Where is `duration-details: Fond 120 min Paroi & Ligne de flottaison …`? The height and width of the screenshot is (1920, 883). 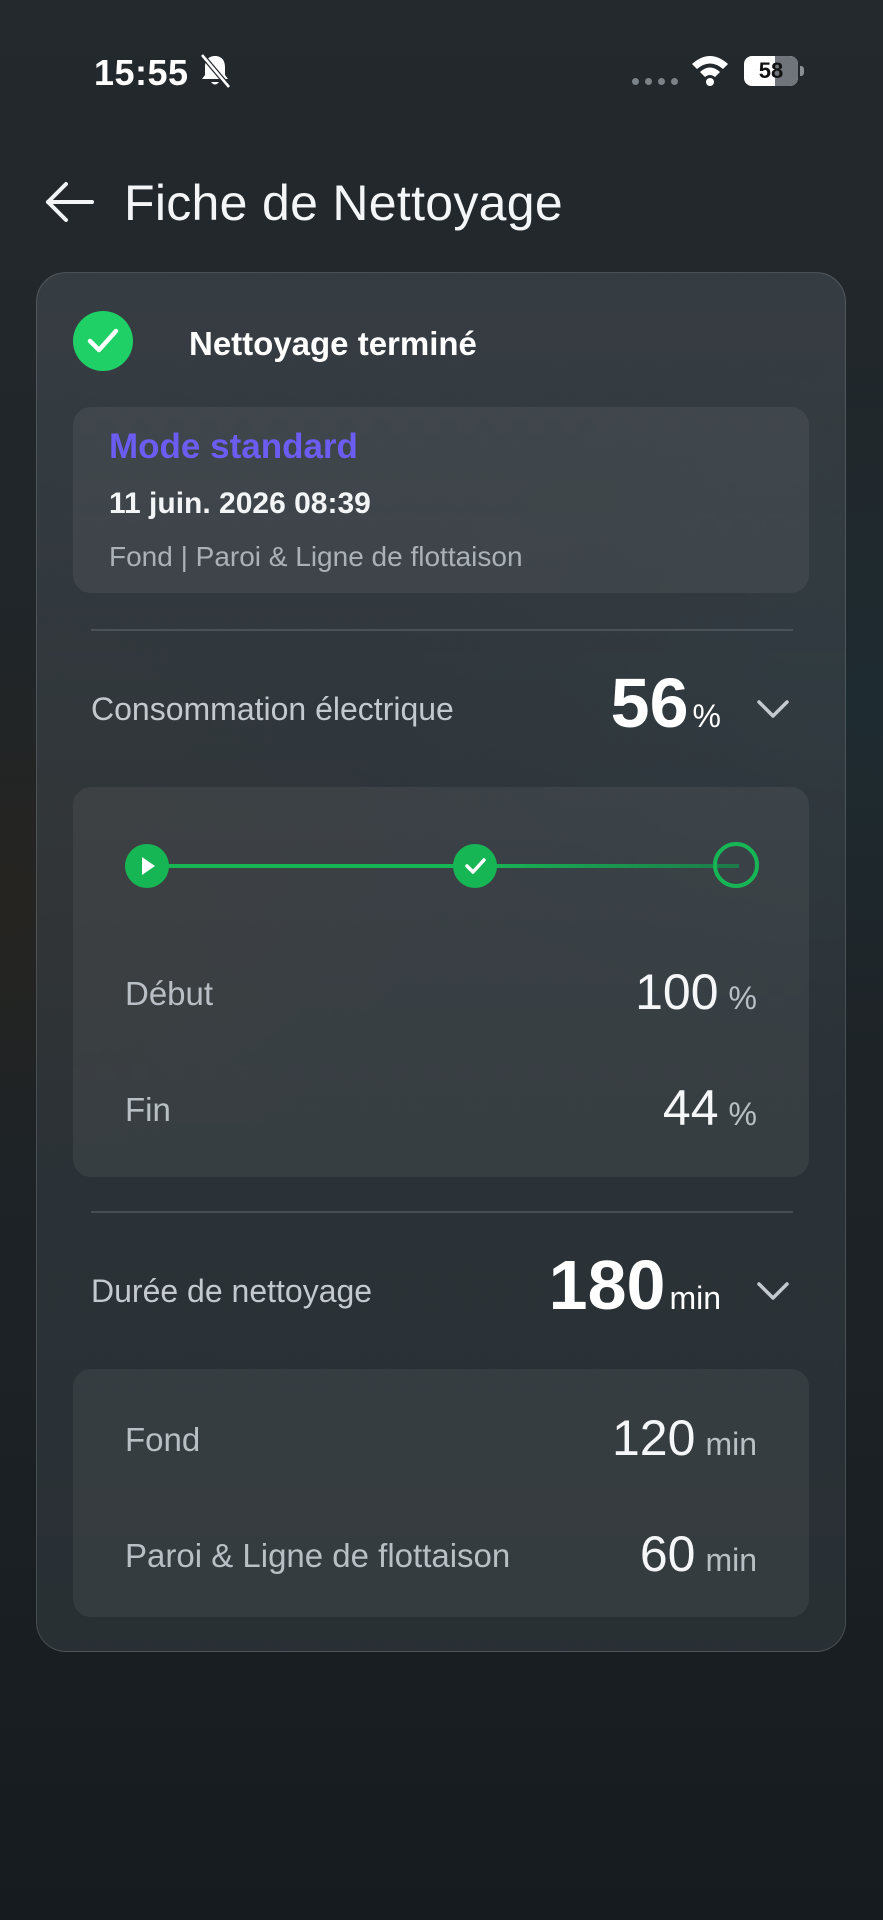 duration-details: Fond 120 min Paroi & Ligne de flottaison … is located at coordinates (441, 1493).